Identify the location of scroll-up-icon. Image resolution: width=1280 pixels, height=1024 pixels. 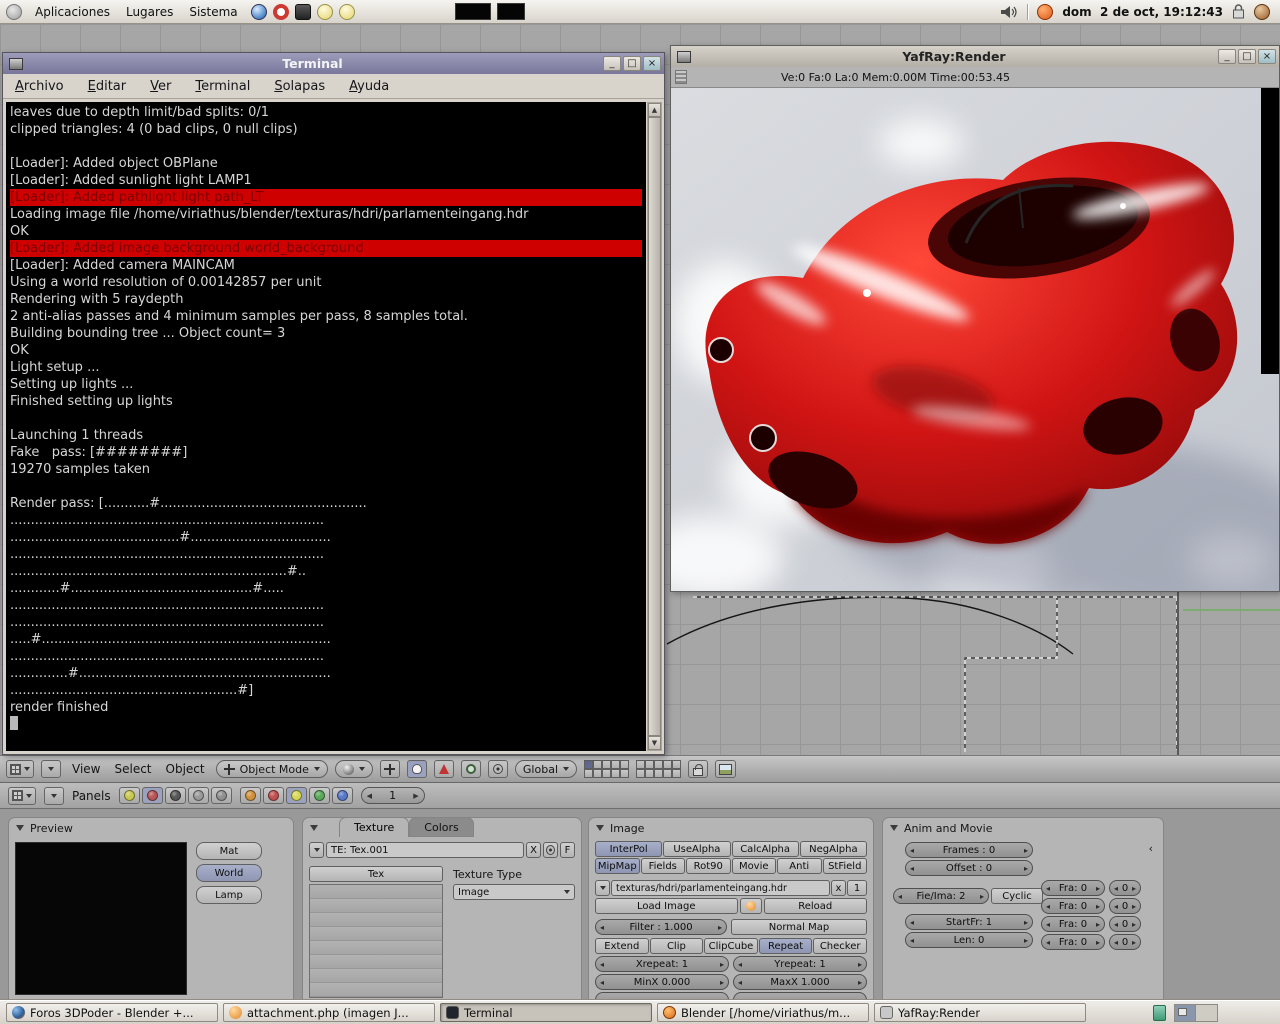
(654, 110).